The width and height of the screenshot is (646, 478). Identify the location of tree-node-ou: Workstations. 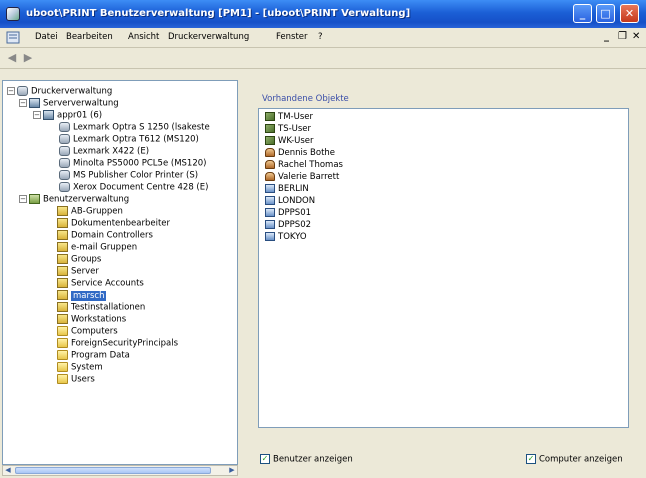
(91, 319).